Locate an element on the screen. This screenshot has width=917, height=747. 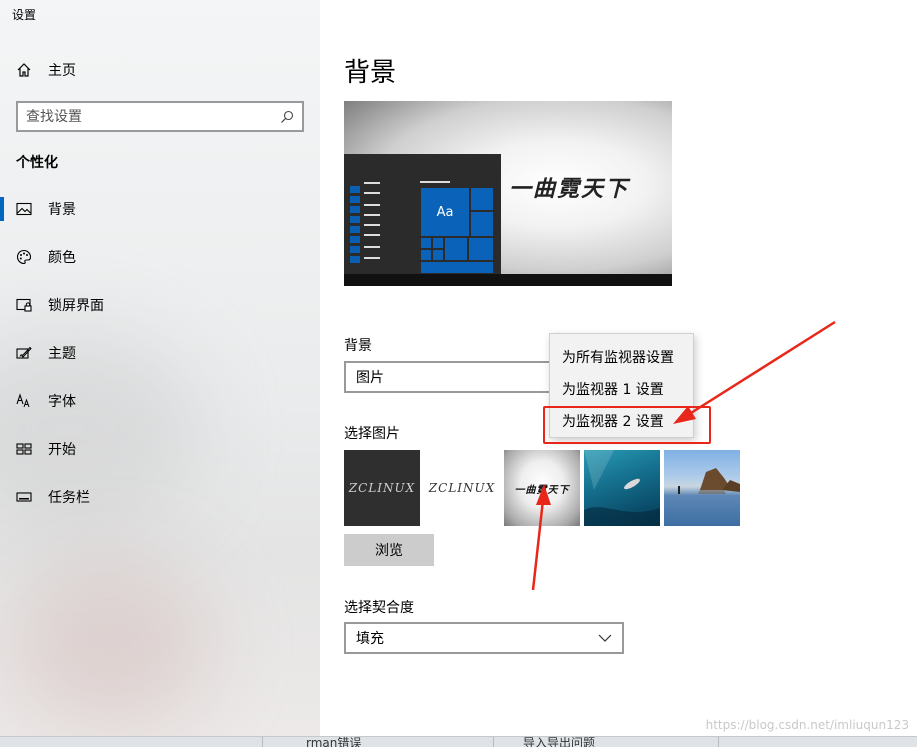
watermark: https://blog.csdn.net/imliuqun123 is located at coordinates (807, 725).